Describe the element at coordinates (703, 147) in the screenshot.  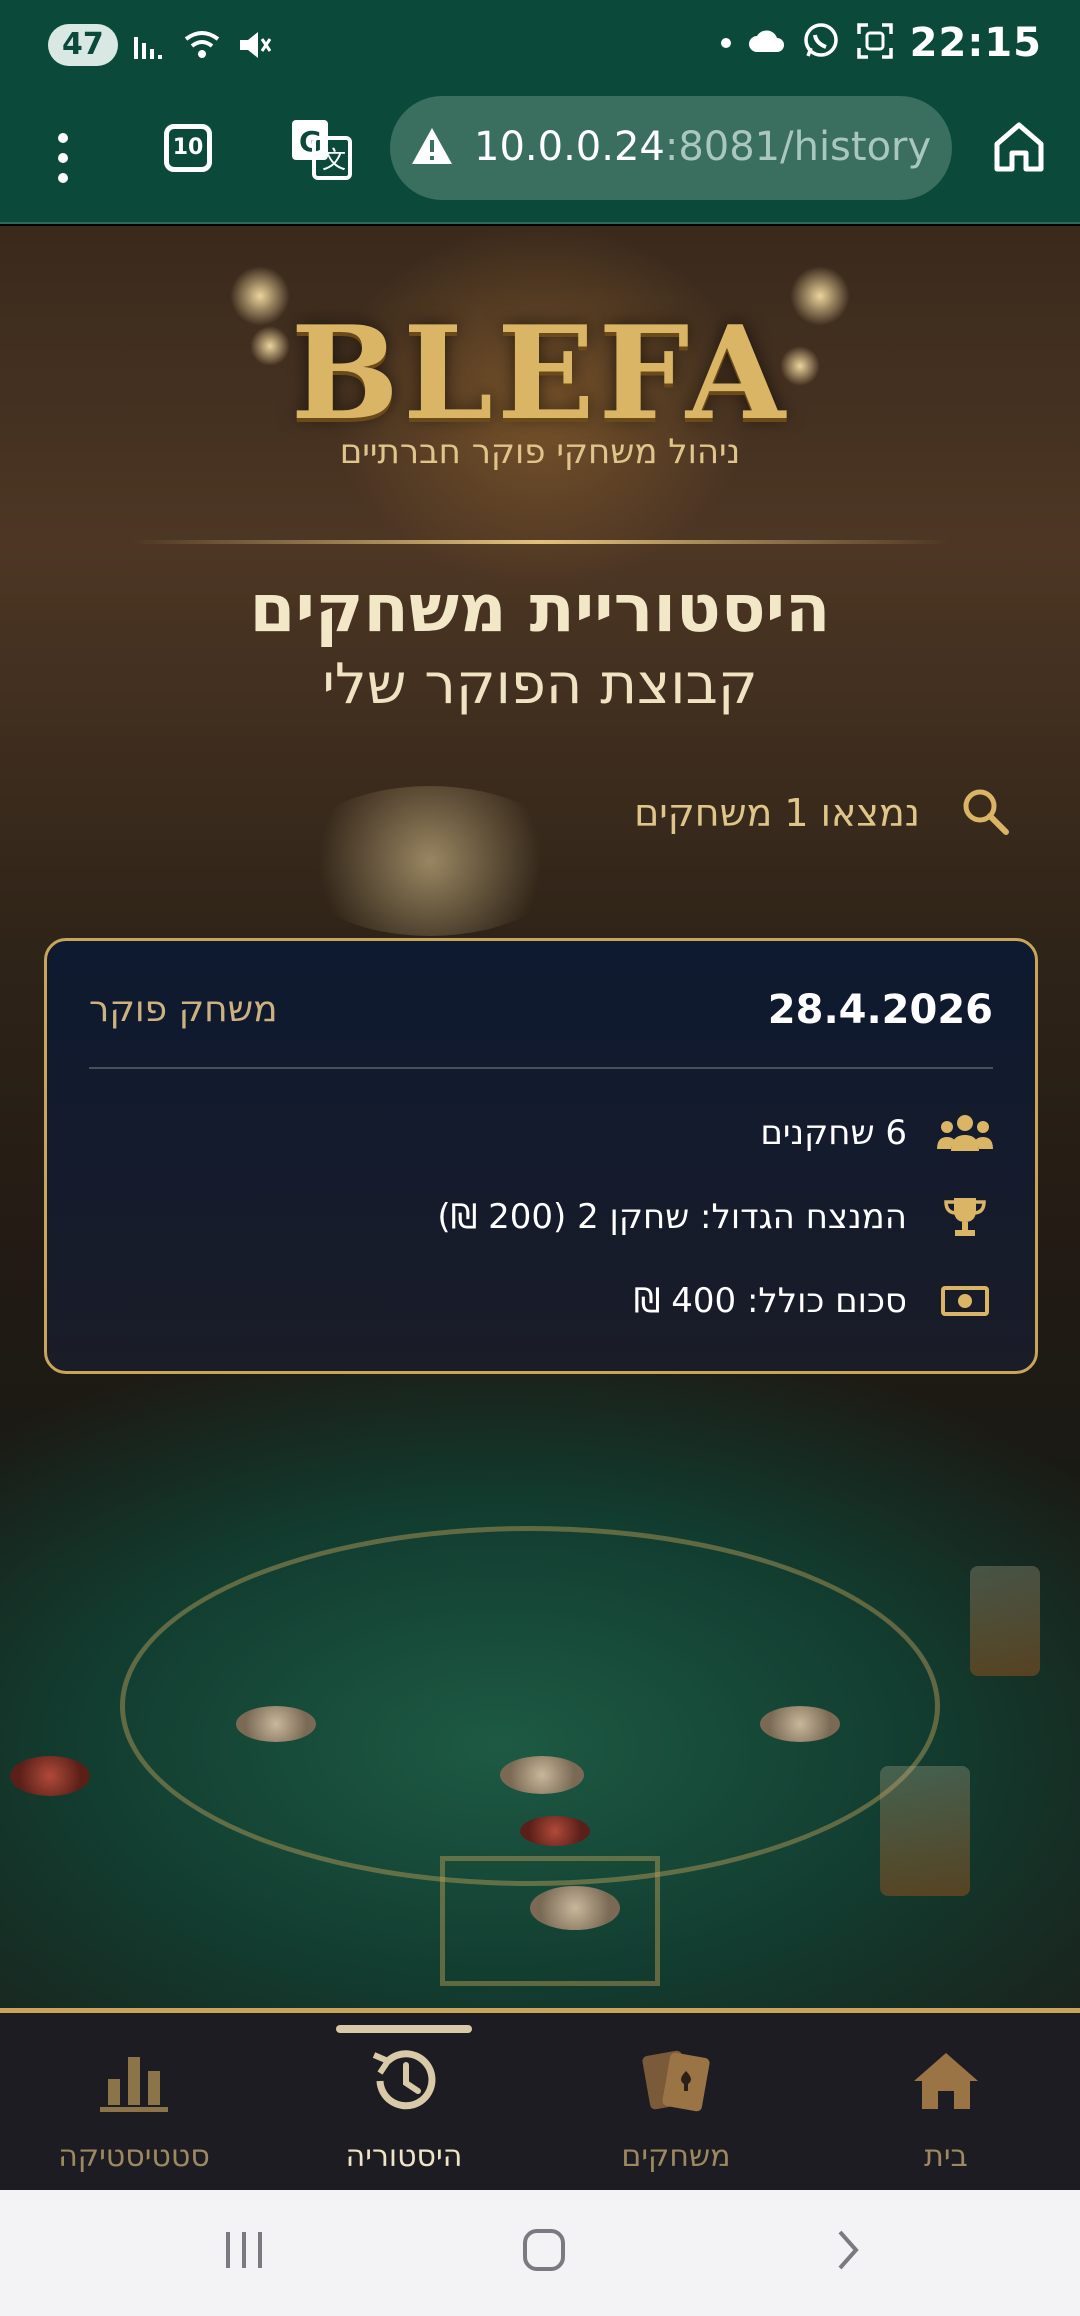
I see `url-text: 10.0.0.24:8081/history` at that location.